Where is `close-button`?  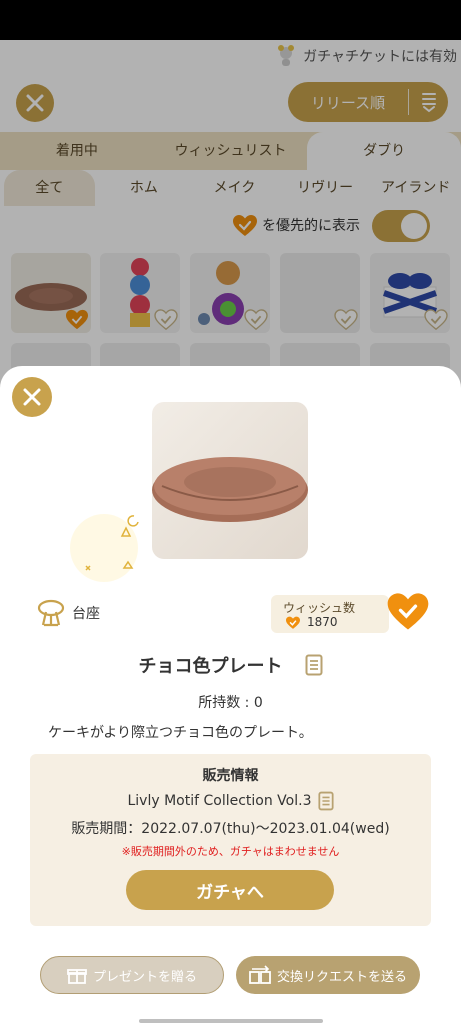
close-button is located at coordinates (32, 397).